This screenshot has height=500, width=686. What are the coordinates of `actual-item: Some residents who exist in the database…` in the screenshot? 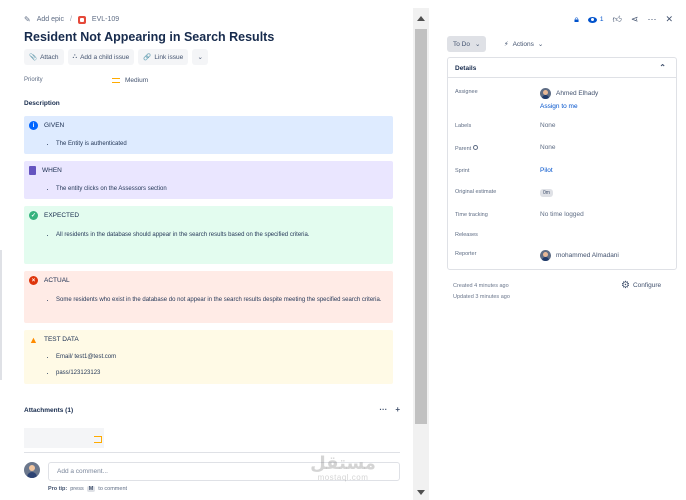 It's located at (221, 300).